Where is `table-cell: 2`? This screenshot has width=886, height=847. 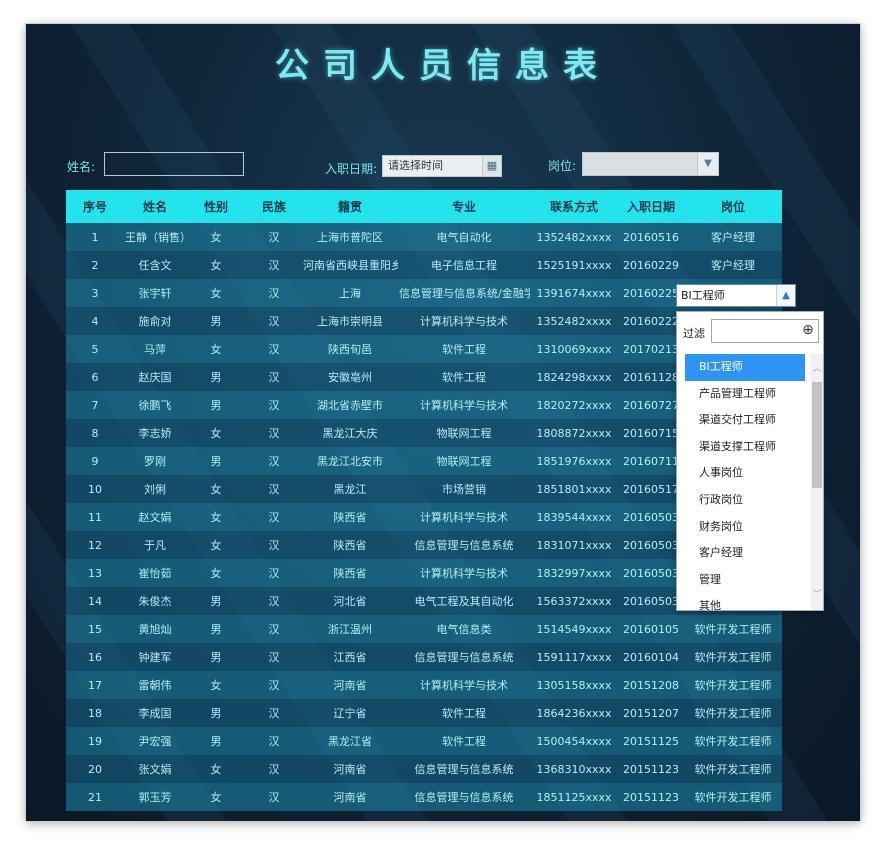 table-cell: 2 is located at coordinates (95, 265).